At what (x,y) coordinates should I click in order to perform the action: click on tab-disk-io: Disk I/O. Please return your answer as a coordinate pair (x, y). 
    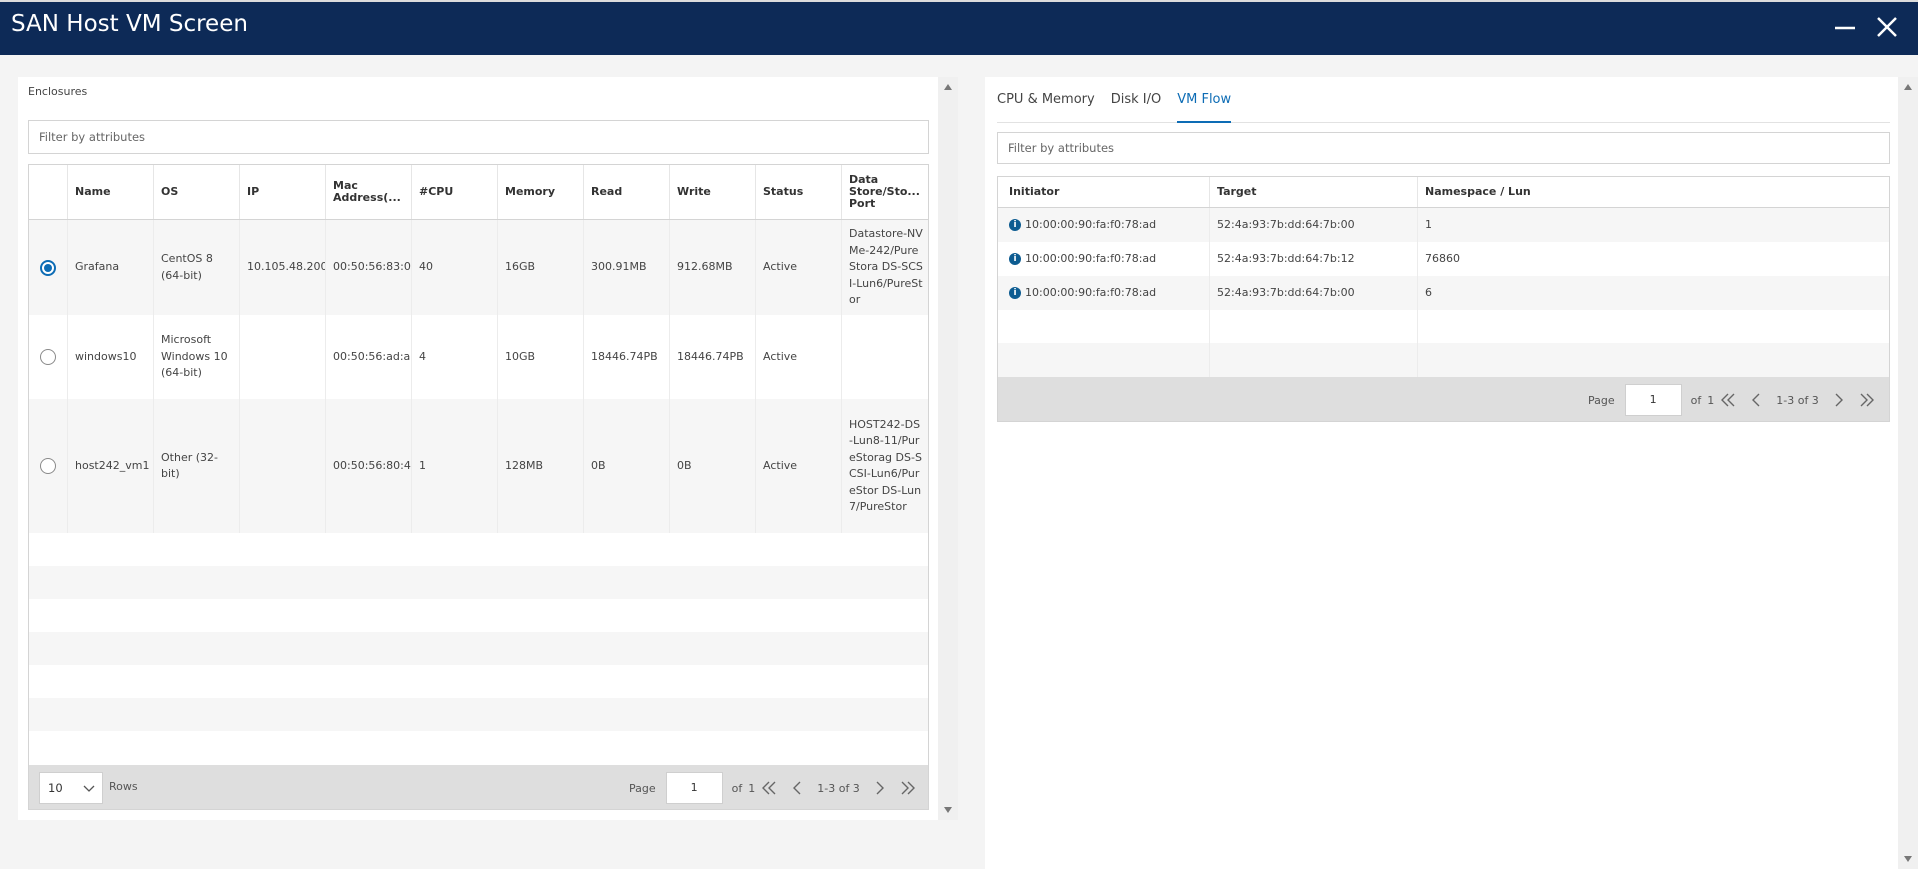
    Looking at the image, I should click on (1140, 100).